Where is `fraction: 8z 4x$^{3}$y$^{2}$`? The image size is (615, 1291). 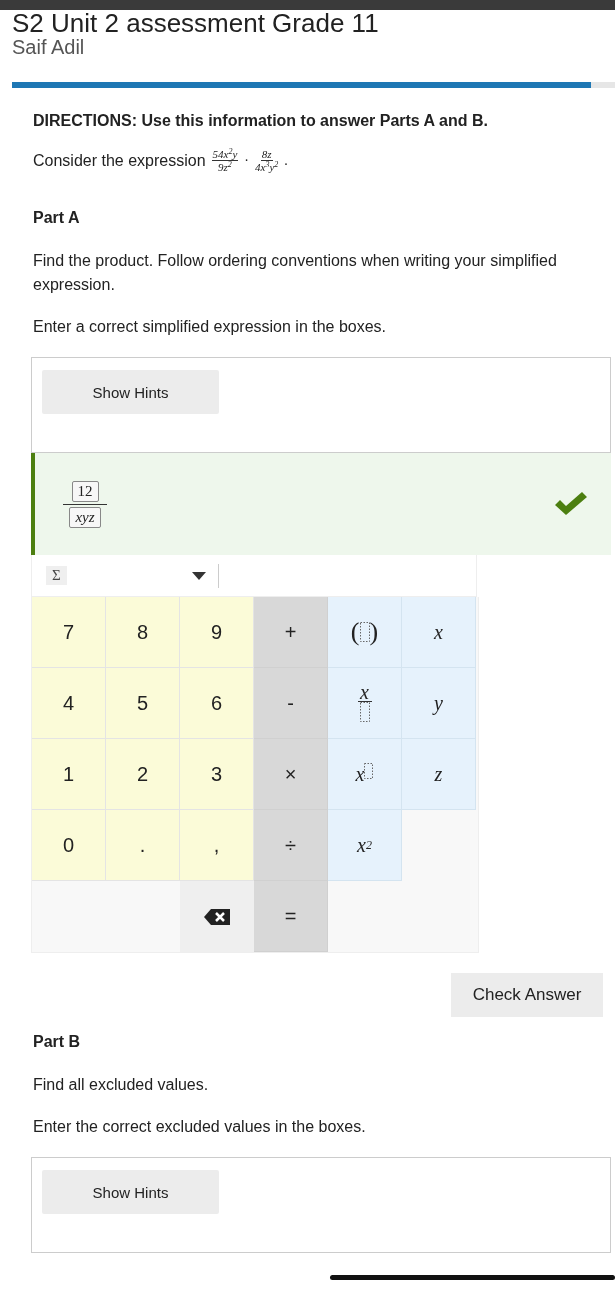 fraction: 8z 4x$^{3}$y$^{2}$ is located at coordinates (267, 160).